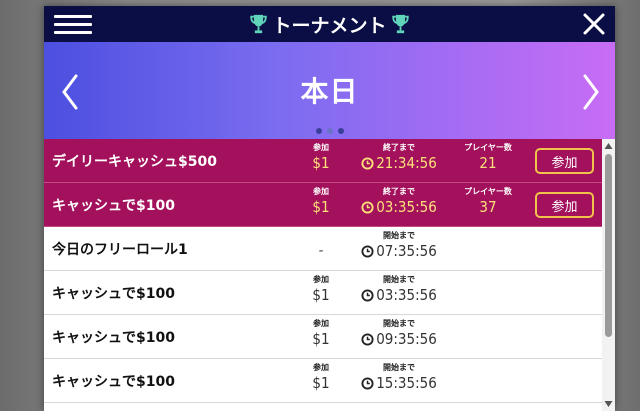  What do you see at coordinates (591, 92) in the screenshot?
I see `chevron-right-icon` at bounding box center [591, 92].